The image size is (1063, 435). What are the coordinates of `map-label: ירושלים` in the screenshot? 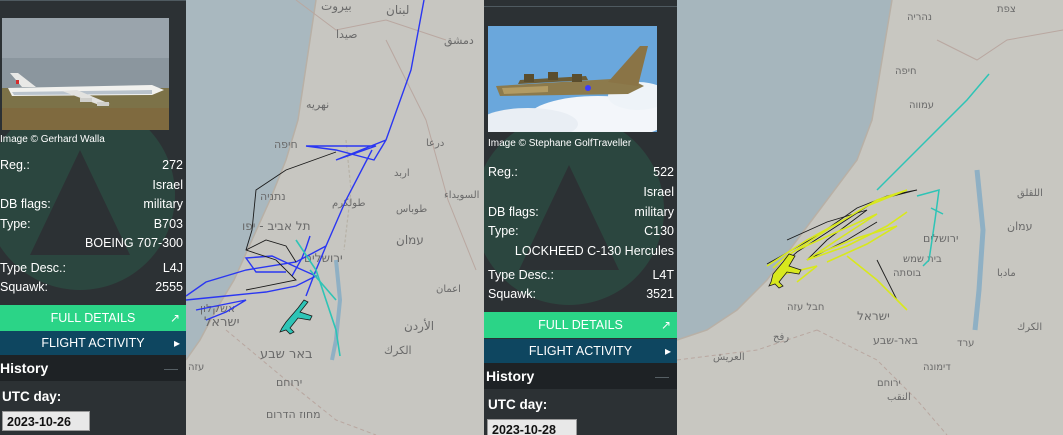 It's located at (940, 238).